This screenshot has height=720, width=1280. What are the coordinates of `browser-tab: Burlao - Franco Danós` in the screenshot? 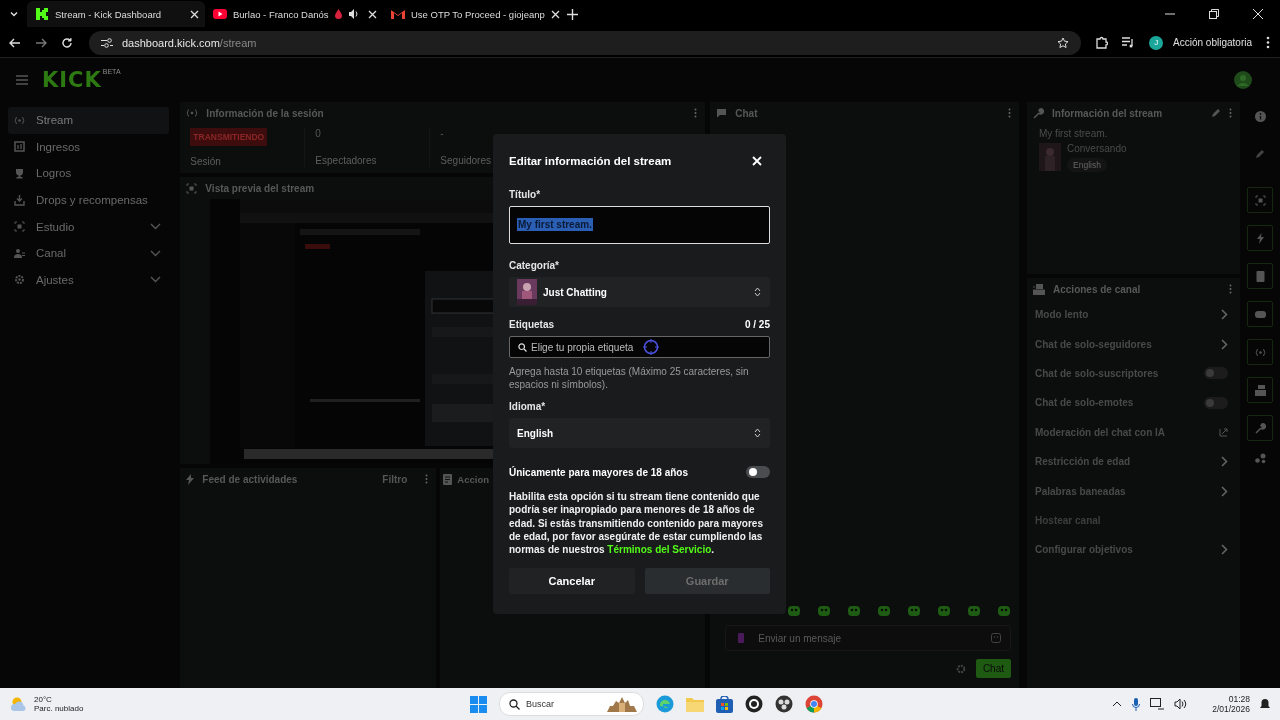 It's located at (294, 14).